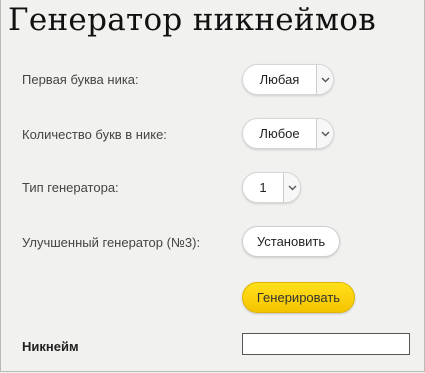 This screenshot has width=425, height=373. Describe the element at coordinates (271, 187) in the screenshot. I see `generator-type-select: 1` at that location.